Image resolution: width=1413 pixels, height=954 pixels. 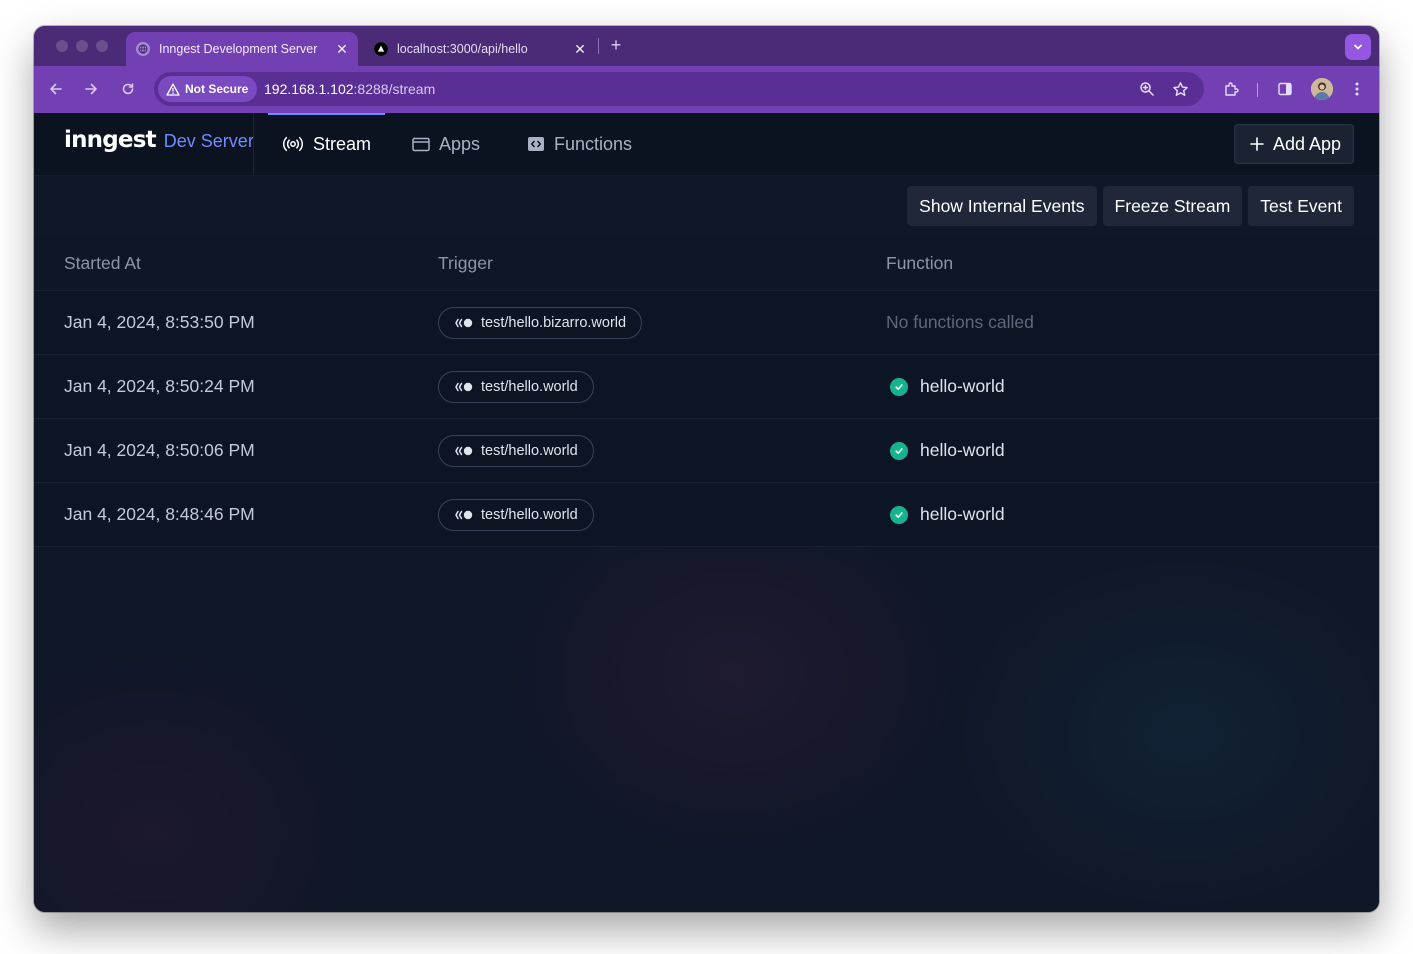 I want to click on new-tab-button: +, so click(x=616, y=45).